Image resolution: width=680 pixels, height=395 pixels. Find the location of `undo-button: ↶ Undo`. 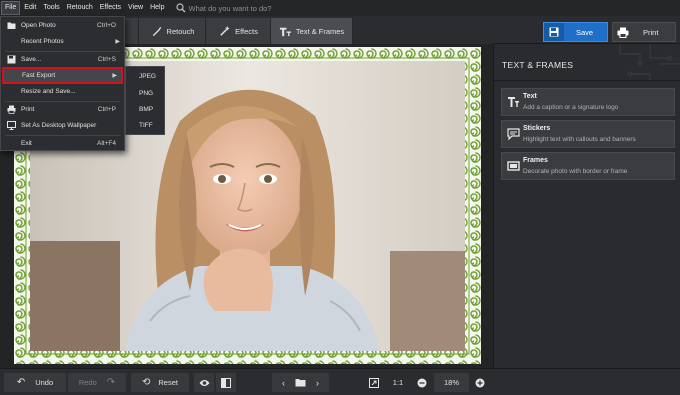

undo-button: ↶ Undo is located at coordinates (35, 382).